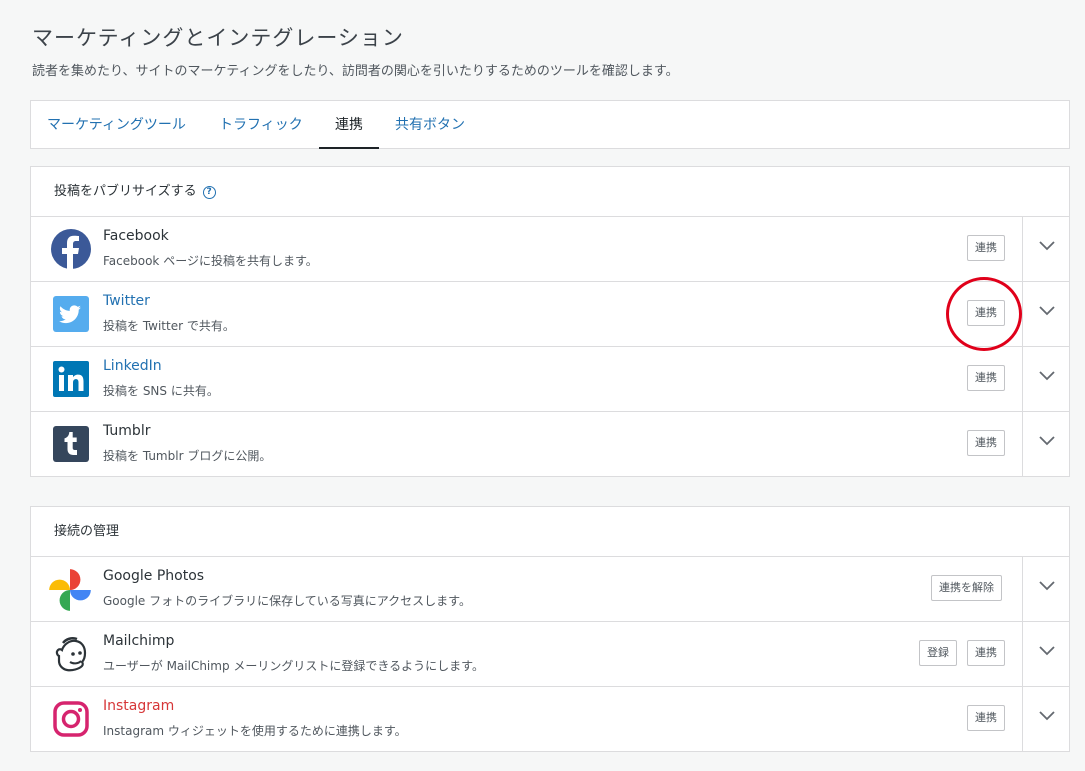  What do you see at coordinates (71, 314) in the screenshot?
I see `twitter-icon` at bounding box center [71, 314].